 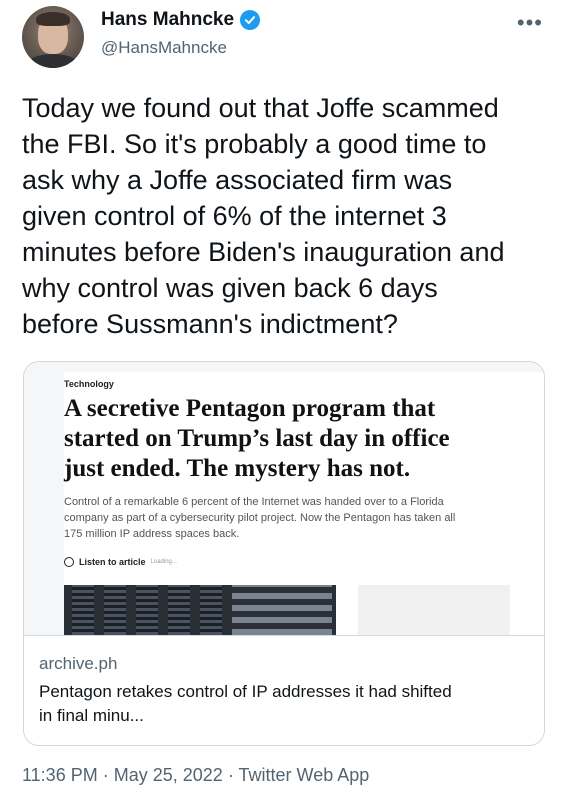 What do you see at coordinates (53, 61) in the screenshot?
I see `avatar-shirt` at bounding box center [53, 61].